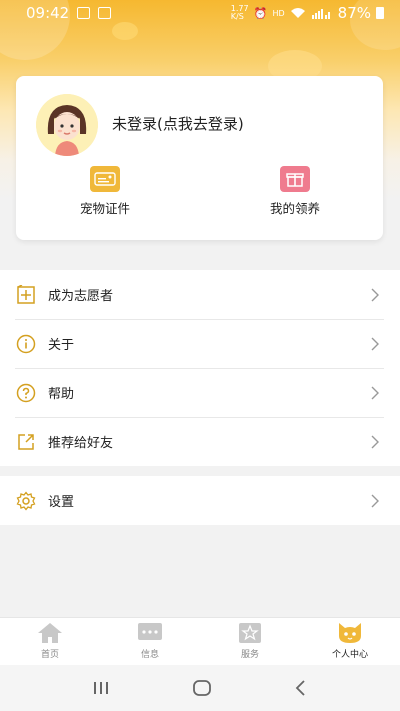  Describe the element at coordinates (150, 631) in the screenshot. I see `message-icon` at that location.